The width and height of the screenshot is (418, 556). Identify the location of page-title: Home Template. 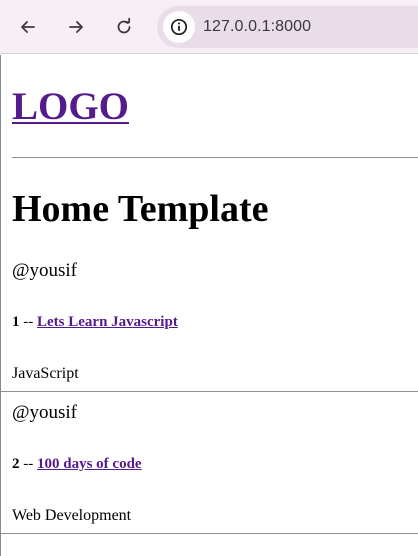
(140, 209).